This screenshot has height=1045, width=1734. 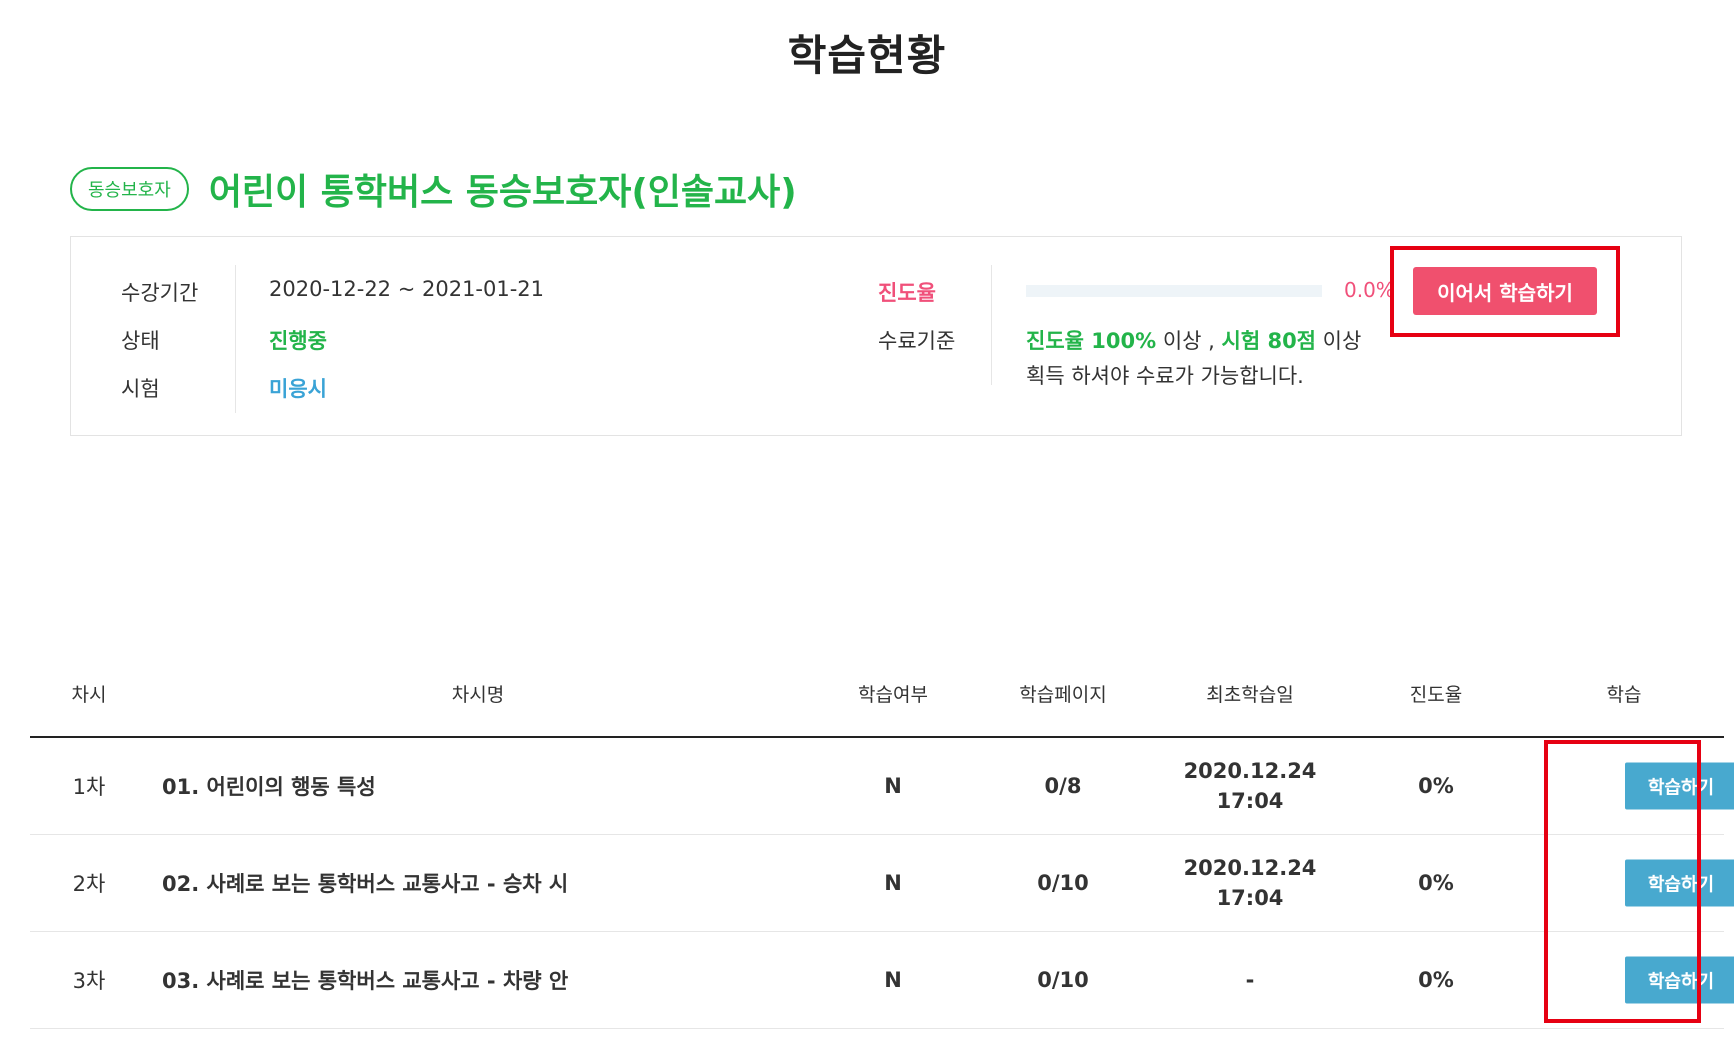 What do you see at coordinates (140, 341) in the screenshot?
I see `status-label: 상태` at bounding box center [140, 341].